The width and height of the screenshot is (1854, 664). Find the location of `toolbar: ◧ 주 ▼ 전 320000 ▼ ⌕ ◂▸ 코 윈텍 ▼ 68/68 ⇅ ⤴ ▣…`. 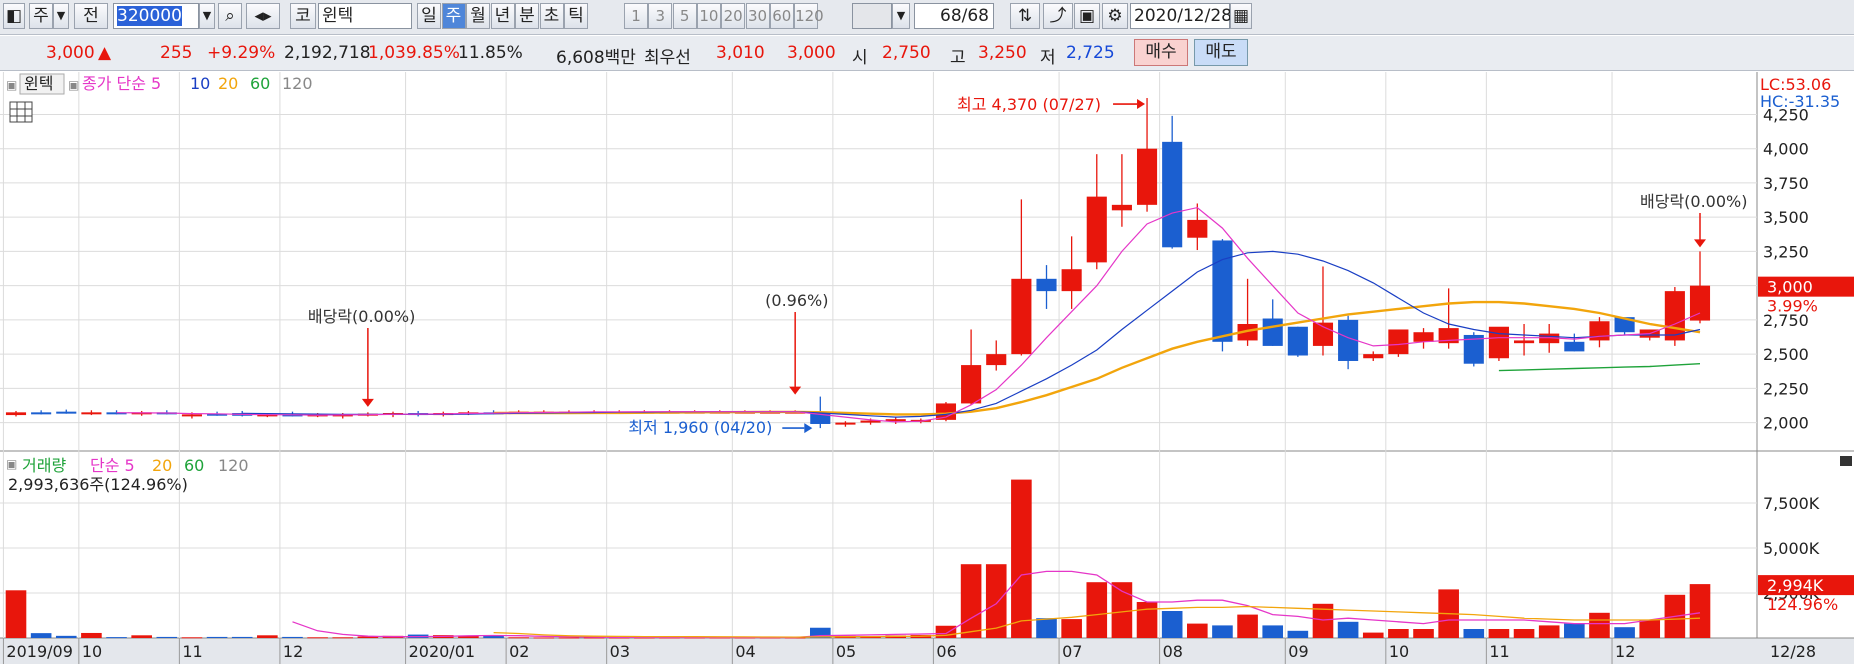

toolbar: ◧ 주 ▼ 전 320000 ▼ ⌕ ◂▸ 코 윈텍 ▼ 68/68 ⇅ ⤴ ▣… is located at coordinates (927, 17).